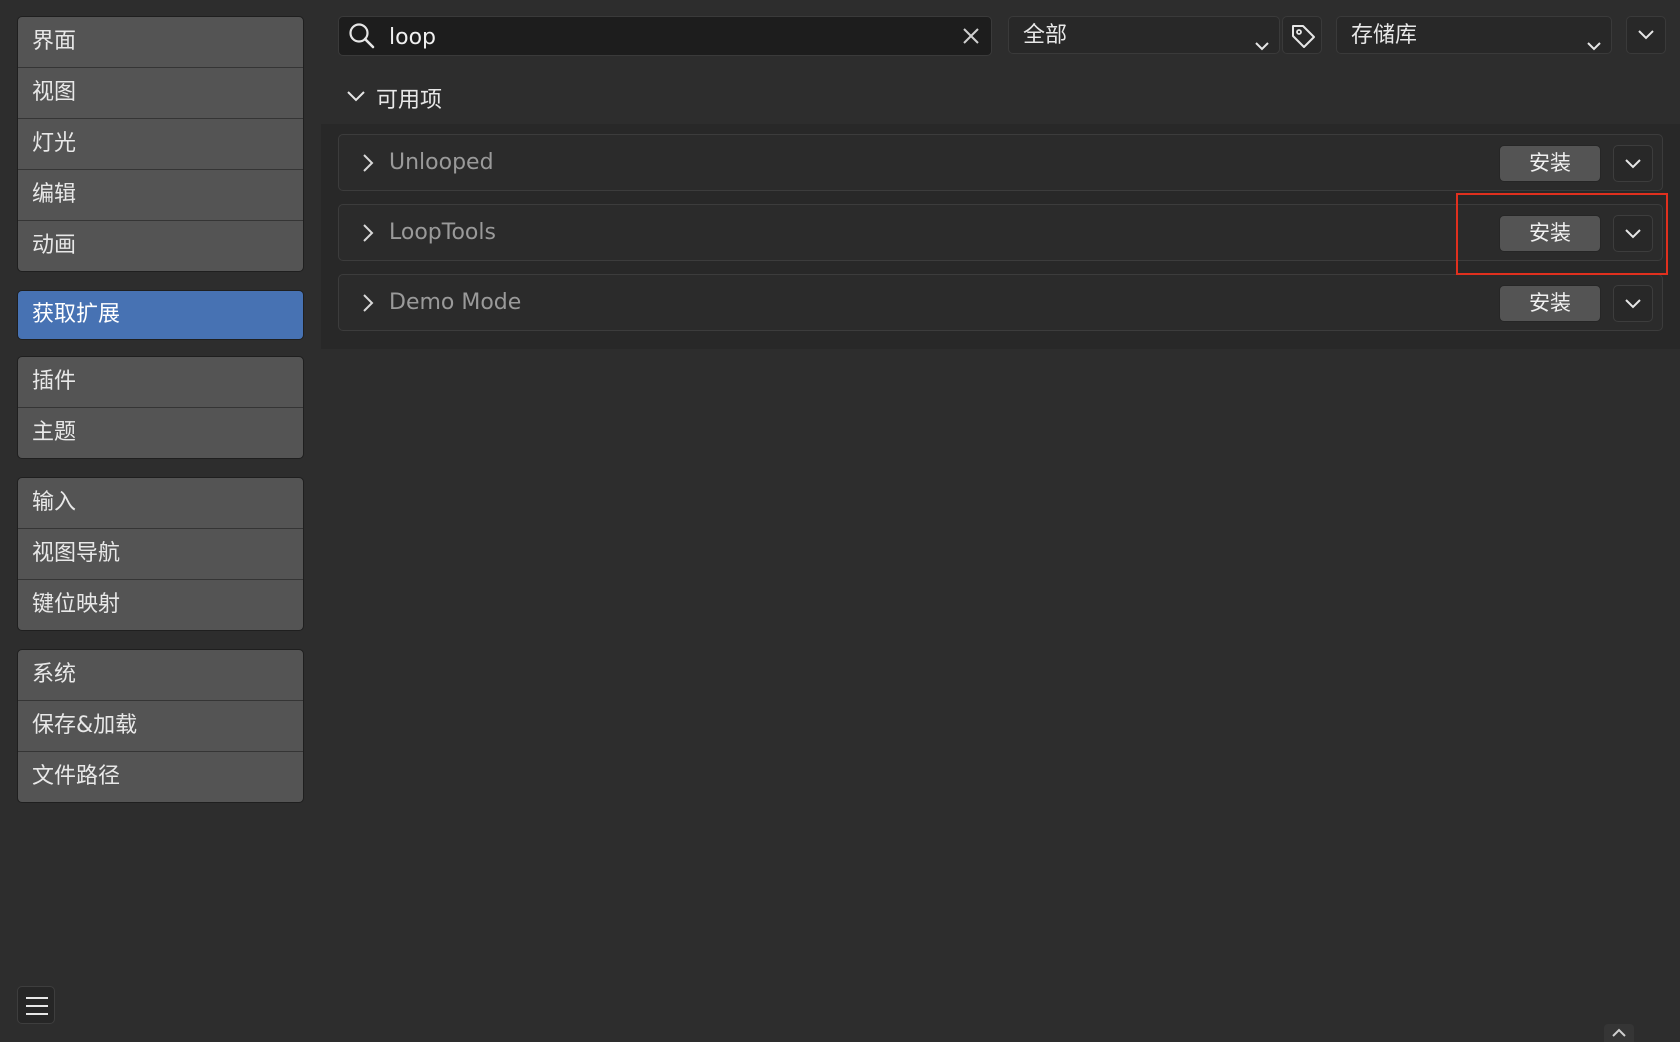  I want to click on sidebar-item-addons: 插件, so click(160, 382).